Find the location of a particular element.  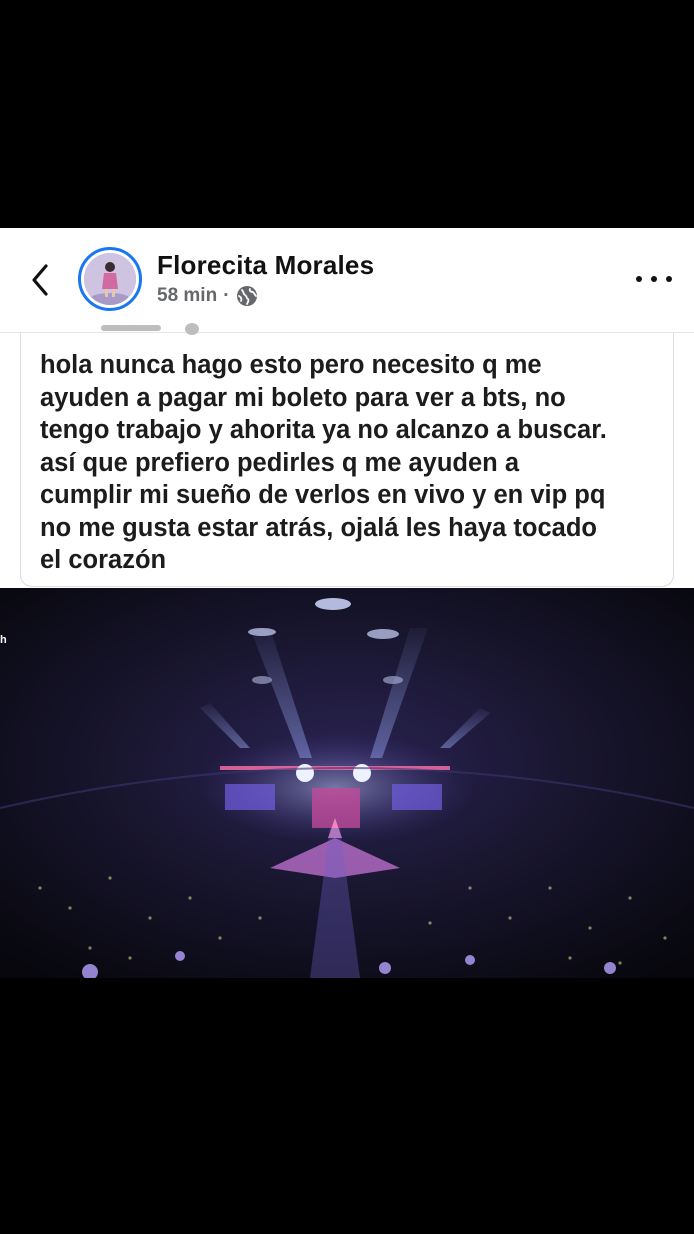

author-name: Florecita Morales is located at coordinates (265, 265).